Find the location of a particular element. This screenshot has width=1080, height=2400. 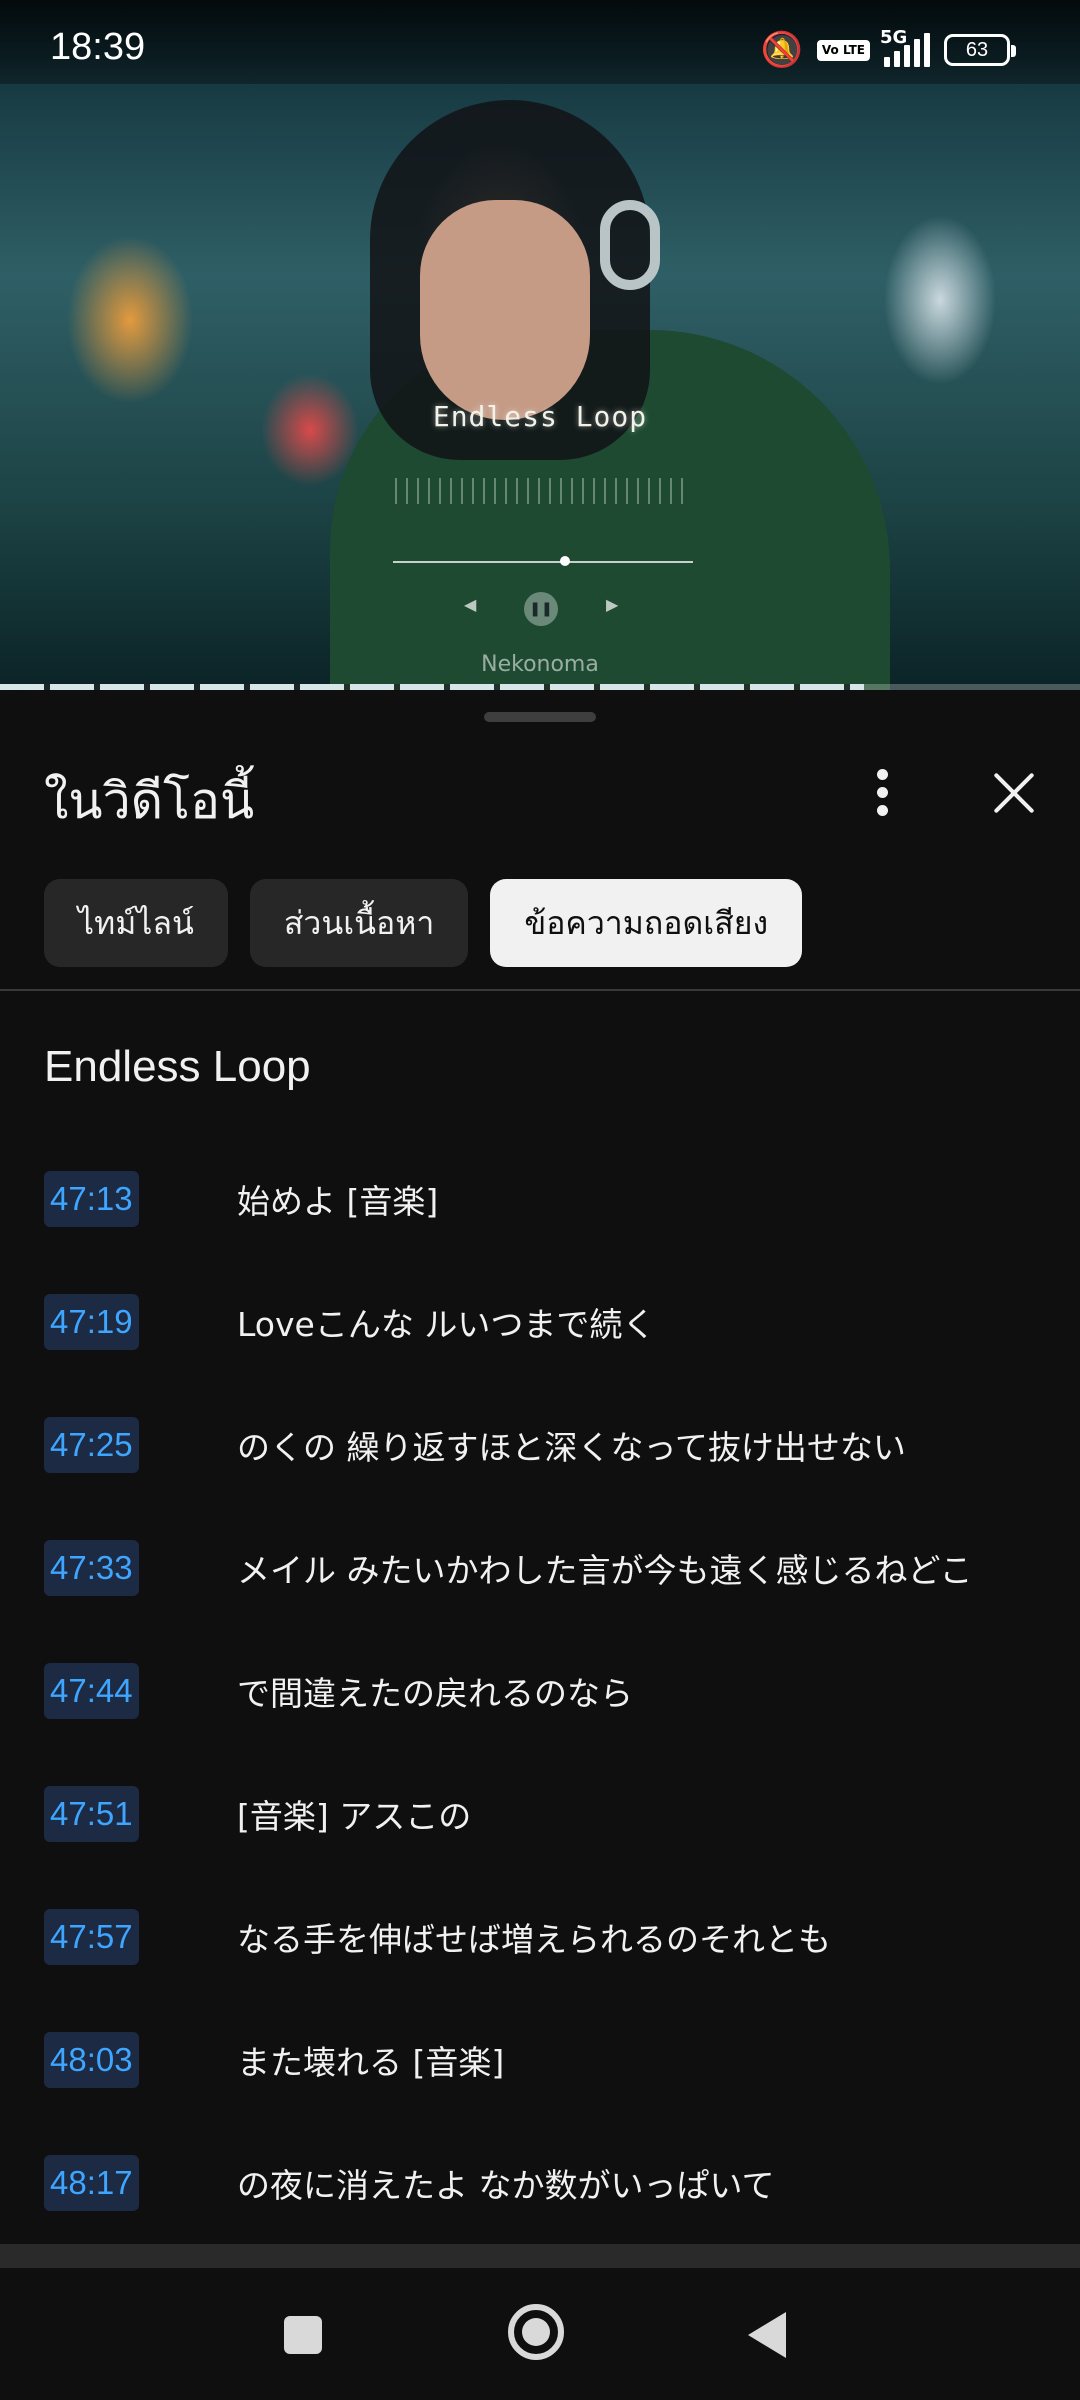

system-nav-bar is located at coordinates (540, 2334).